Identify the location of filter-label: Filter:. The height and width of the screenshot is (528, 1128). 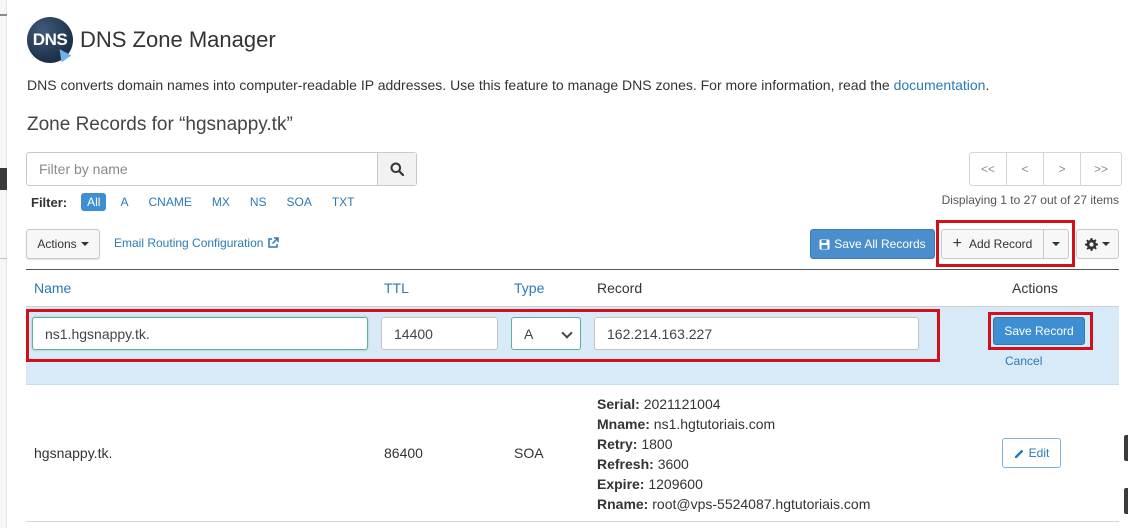
(49, 202).